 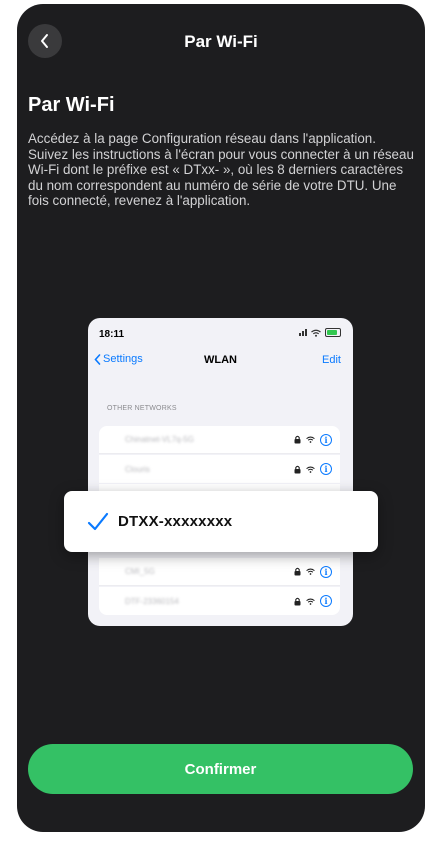 What do you see at coordinates (152, 601) in the screenshot?
I see `network-name: DTF-23360154` at bounding box center [152, 601].